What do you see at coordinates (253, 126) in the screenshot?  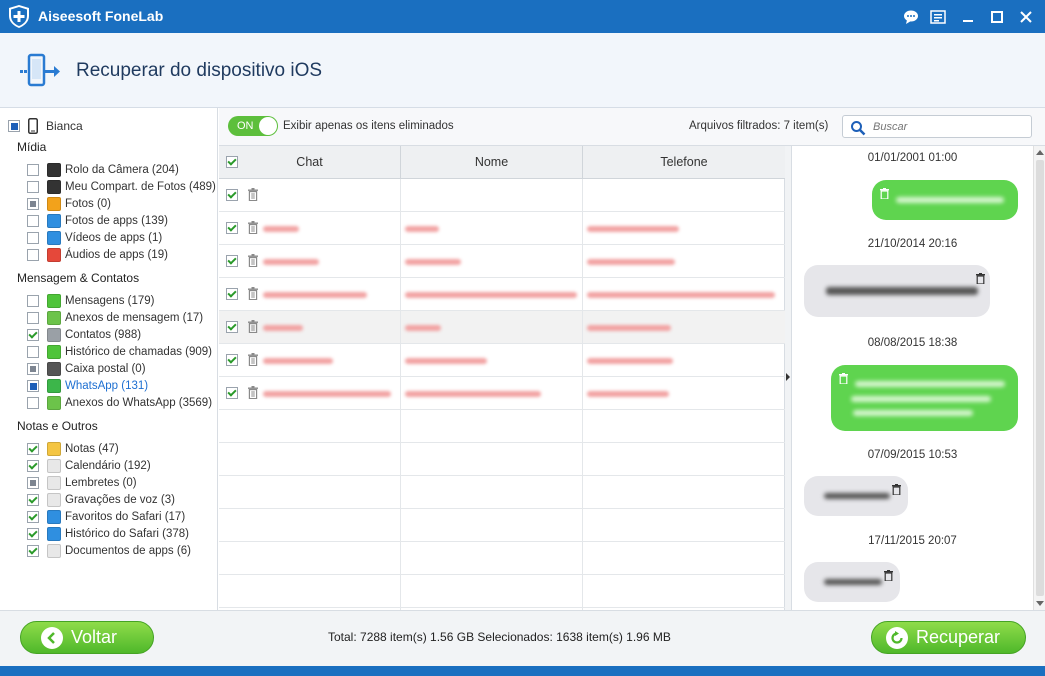 I see `deleted-only-toggle: ON` at bounding box center [253, 126].